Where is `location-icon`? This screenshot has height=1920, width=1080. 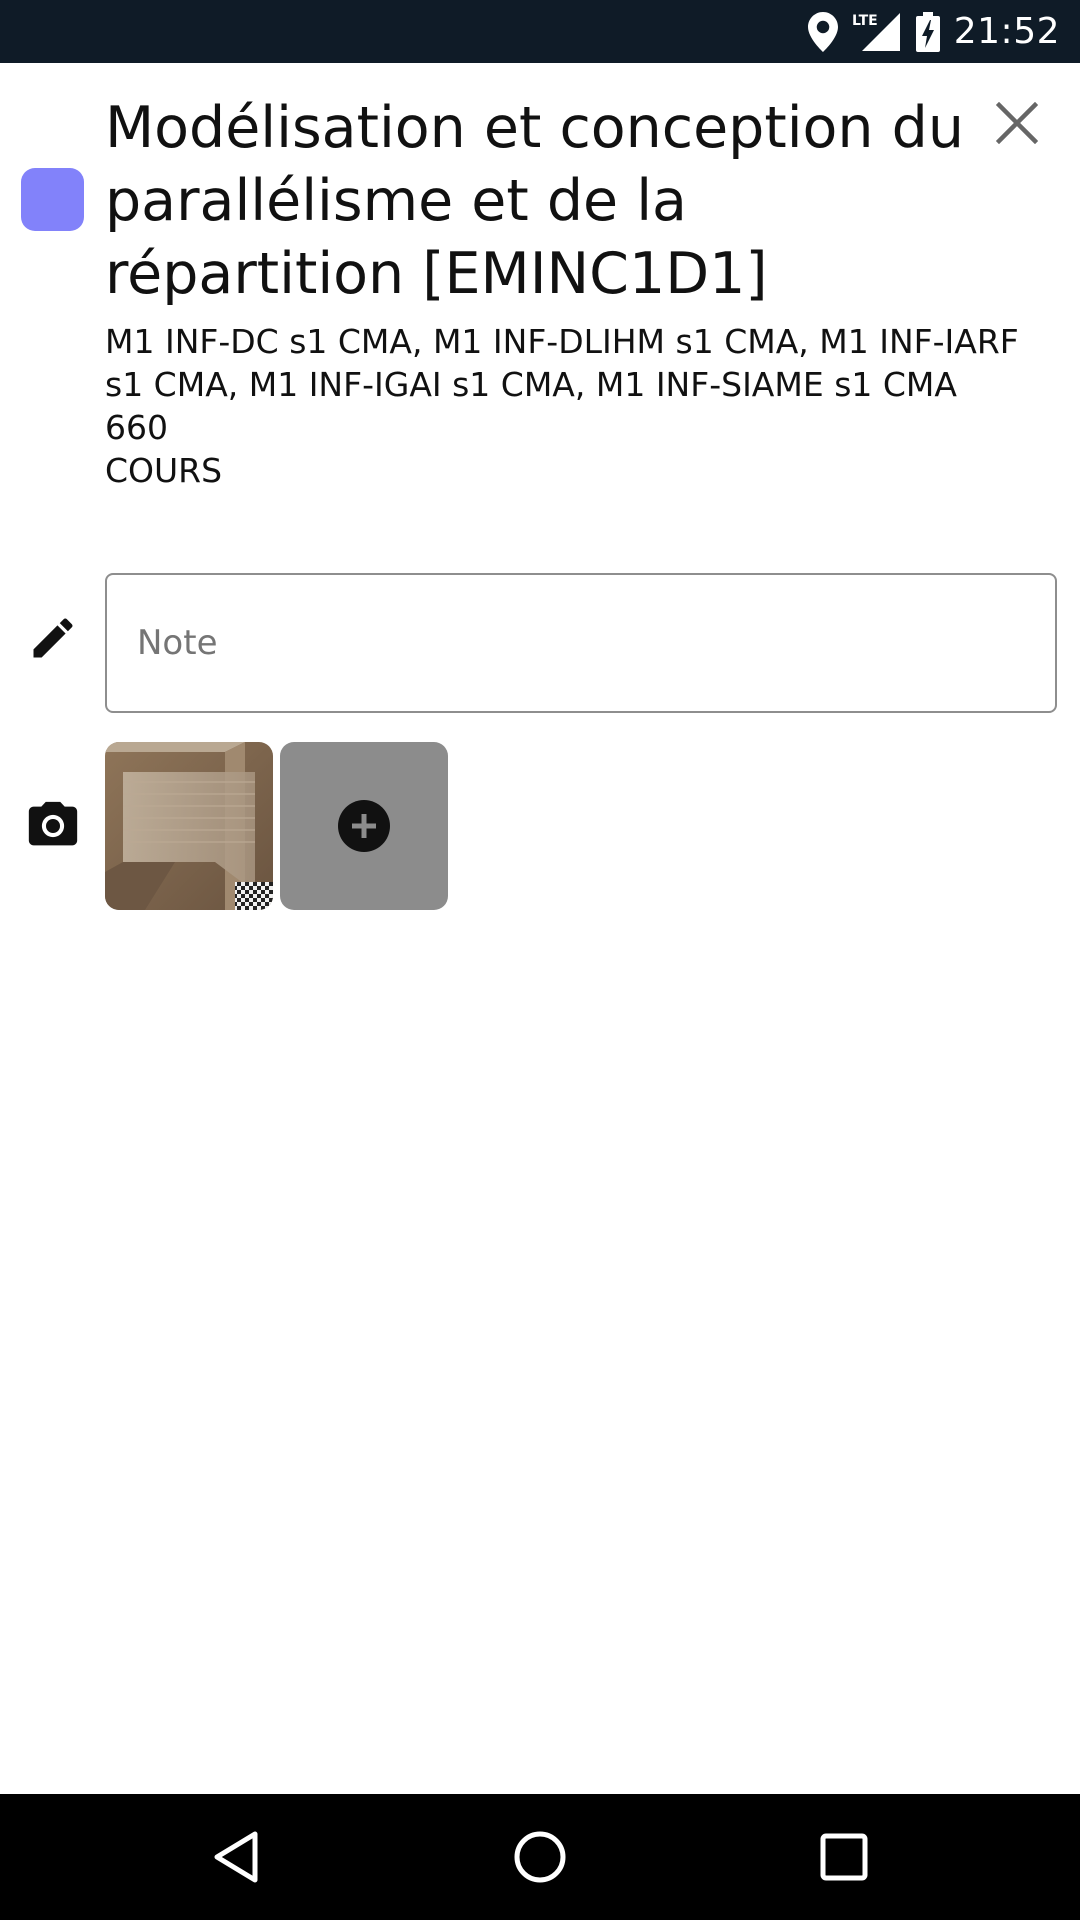 location-icon is located at coordinates (822, 31).